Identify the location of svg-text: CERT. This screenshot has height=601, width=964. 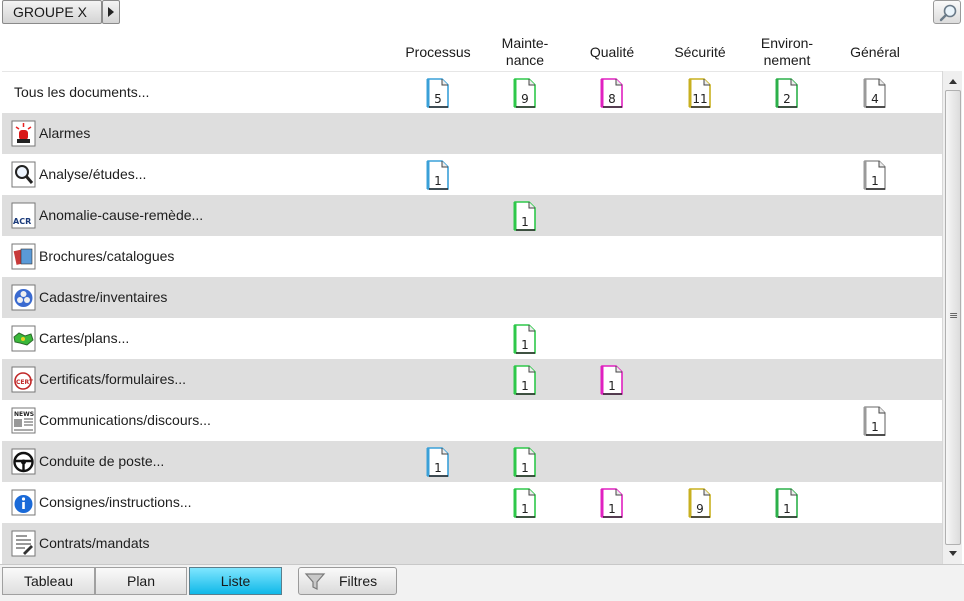
(25, 382).